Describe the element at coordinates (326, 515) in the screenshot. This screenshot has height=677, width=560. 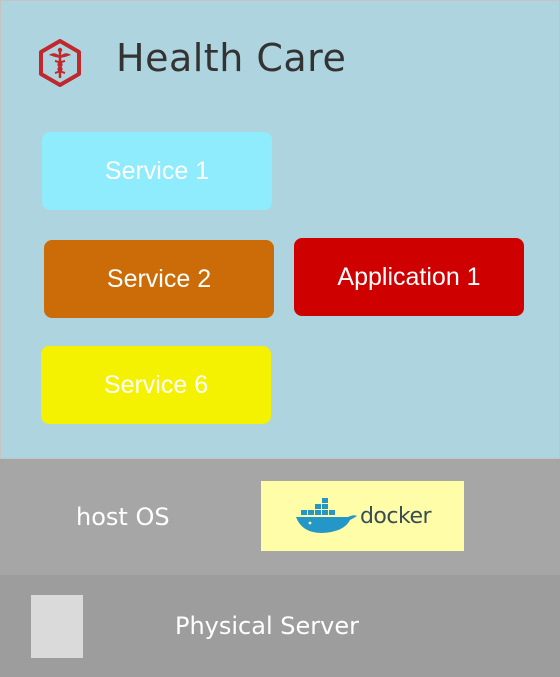
I see `docker-whale-icon` at that location.